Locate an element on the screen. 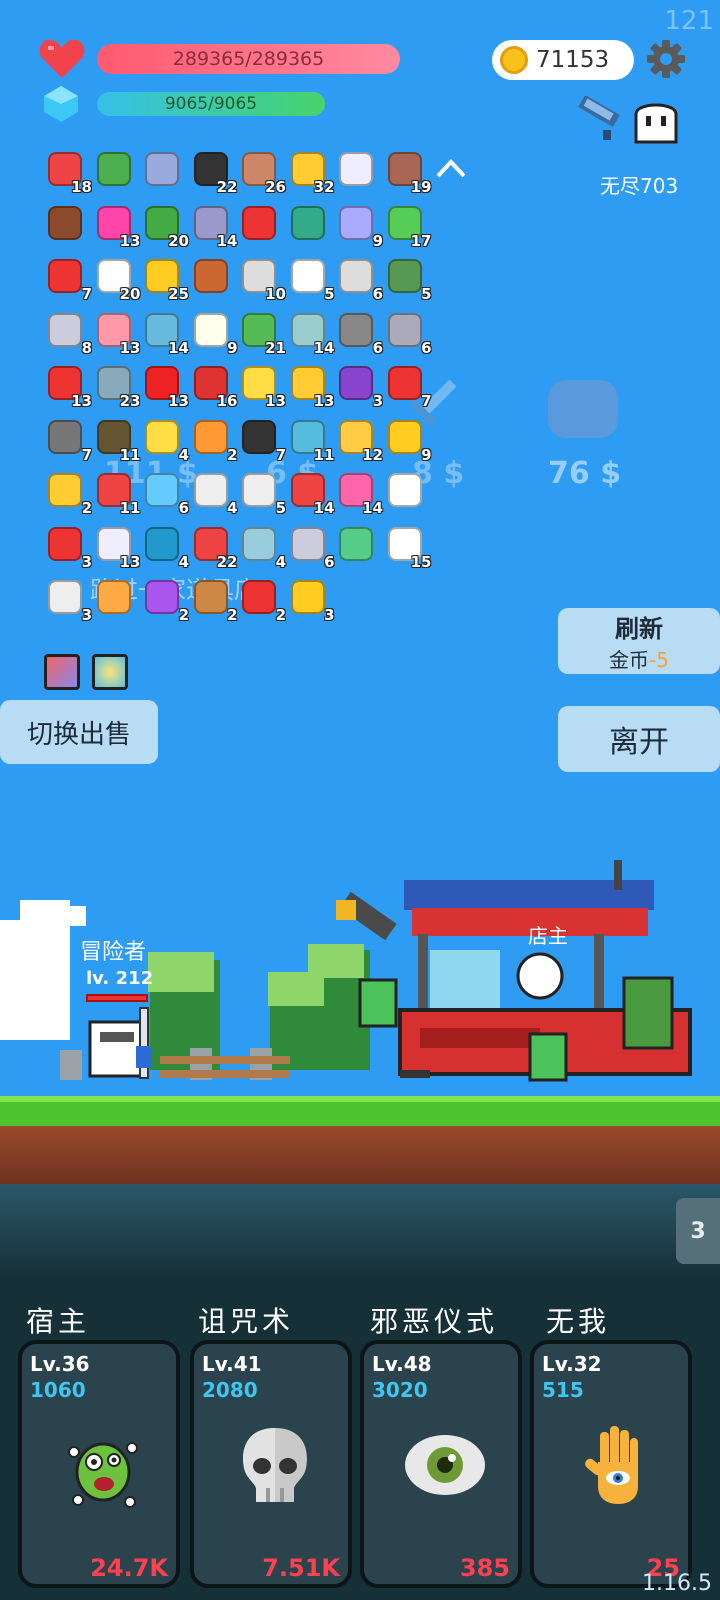 This screenshot has height=1600, width=720. skill-level: Lv.32 is located at coordinates (572, 1364).